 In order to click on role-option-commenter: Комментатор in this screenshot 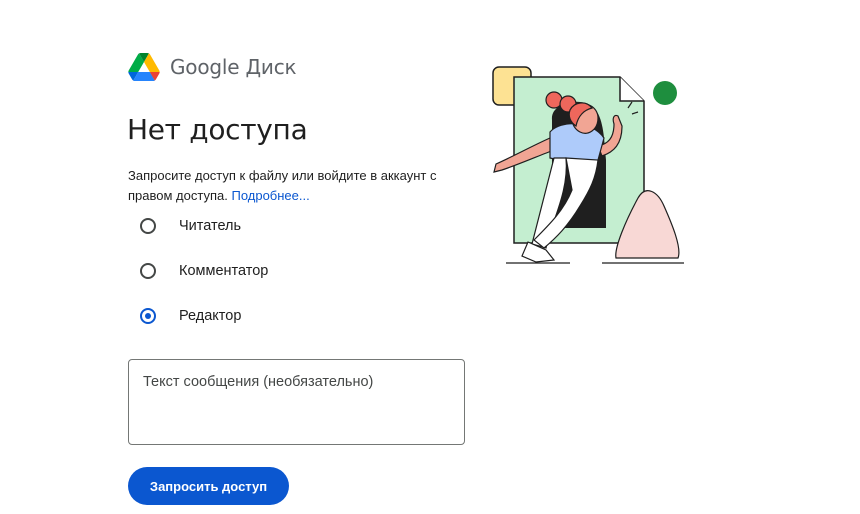, I will do `click(204, 271)`.